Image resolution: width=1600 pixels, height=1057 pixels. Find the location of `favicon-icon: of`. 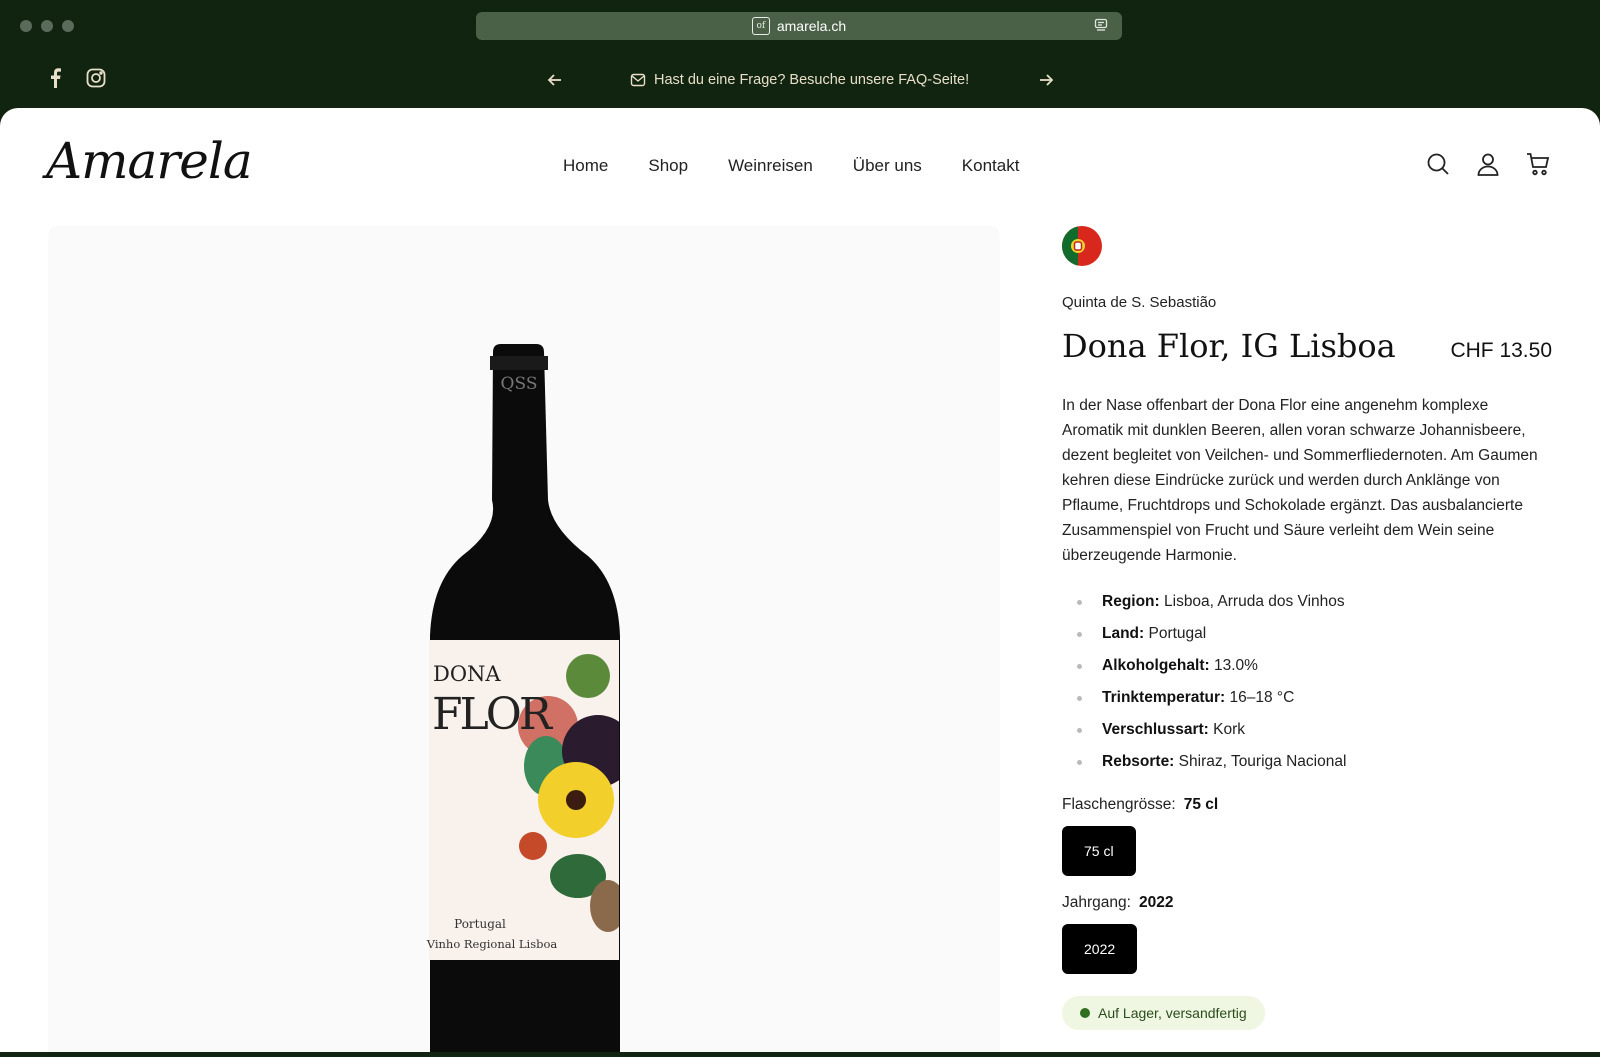

favicon-icon: of is located at coordinates (760, 26).